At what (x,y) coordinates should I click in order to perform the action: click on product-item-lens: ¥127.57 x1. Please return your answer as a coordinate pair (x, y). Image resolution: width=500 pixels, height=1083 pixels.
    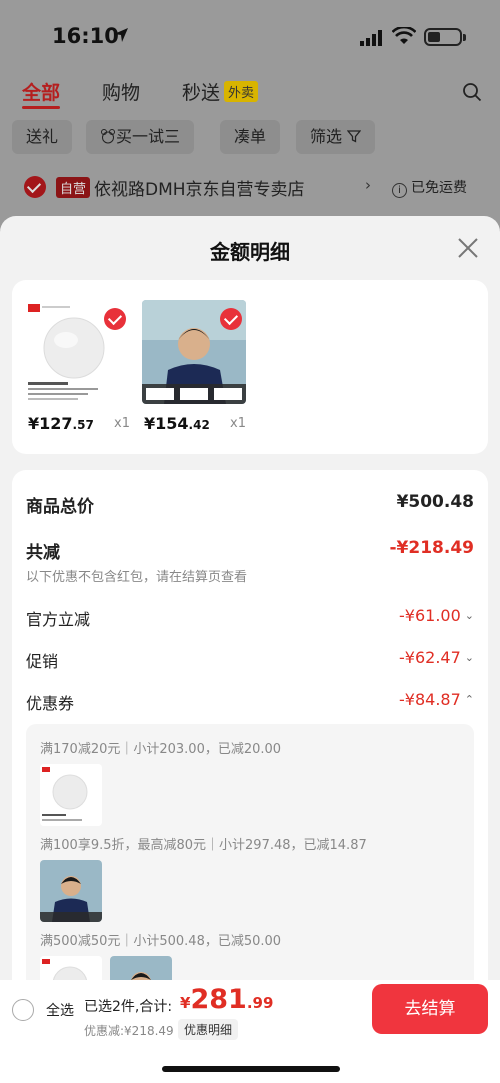
    Looking at the image, I should click on (91, 370).